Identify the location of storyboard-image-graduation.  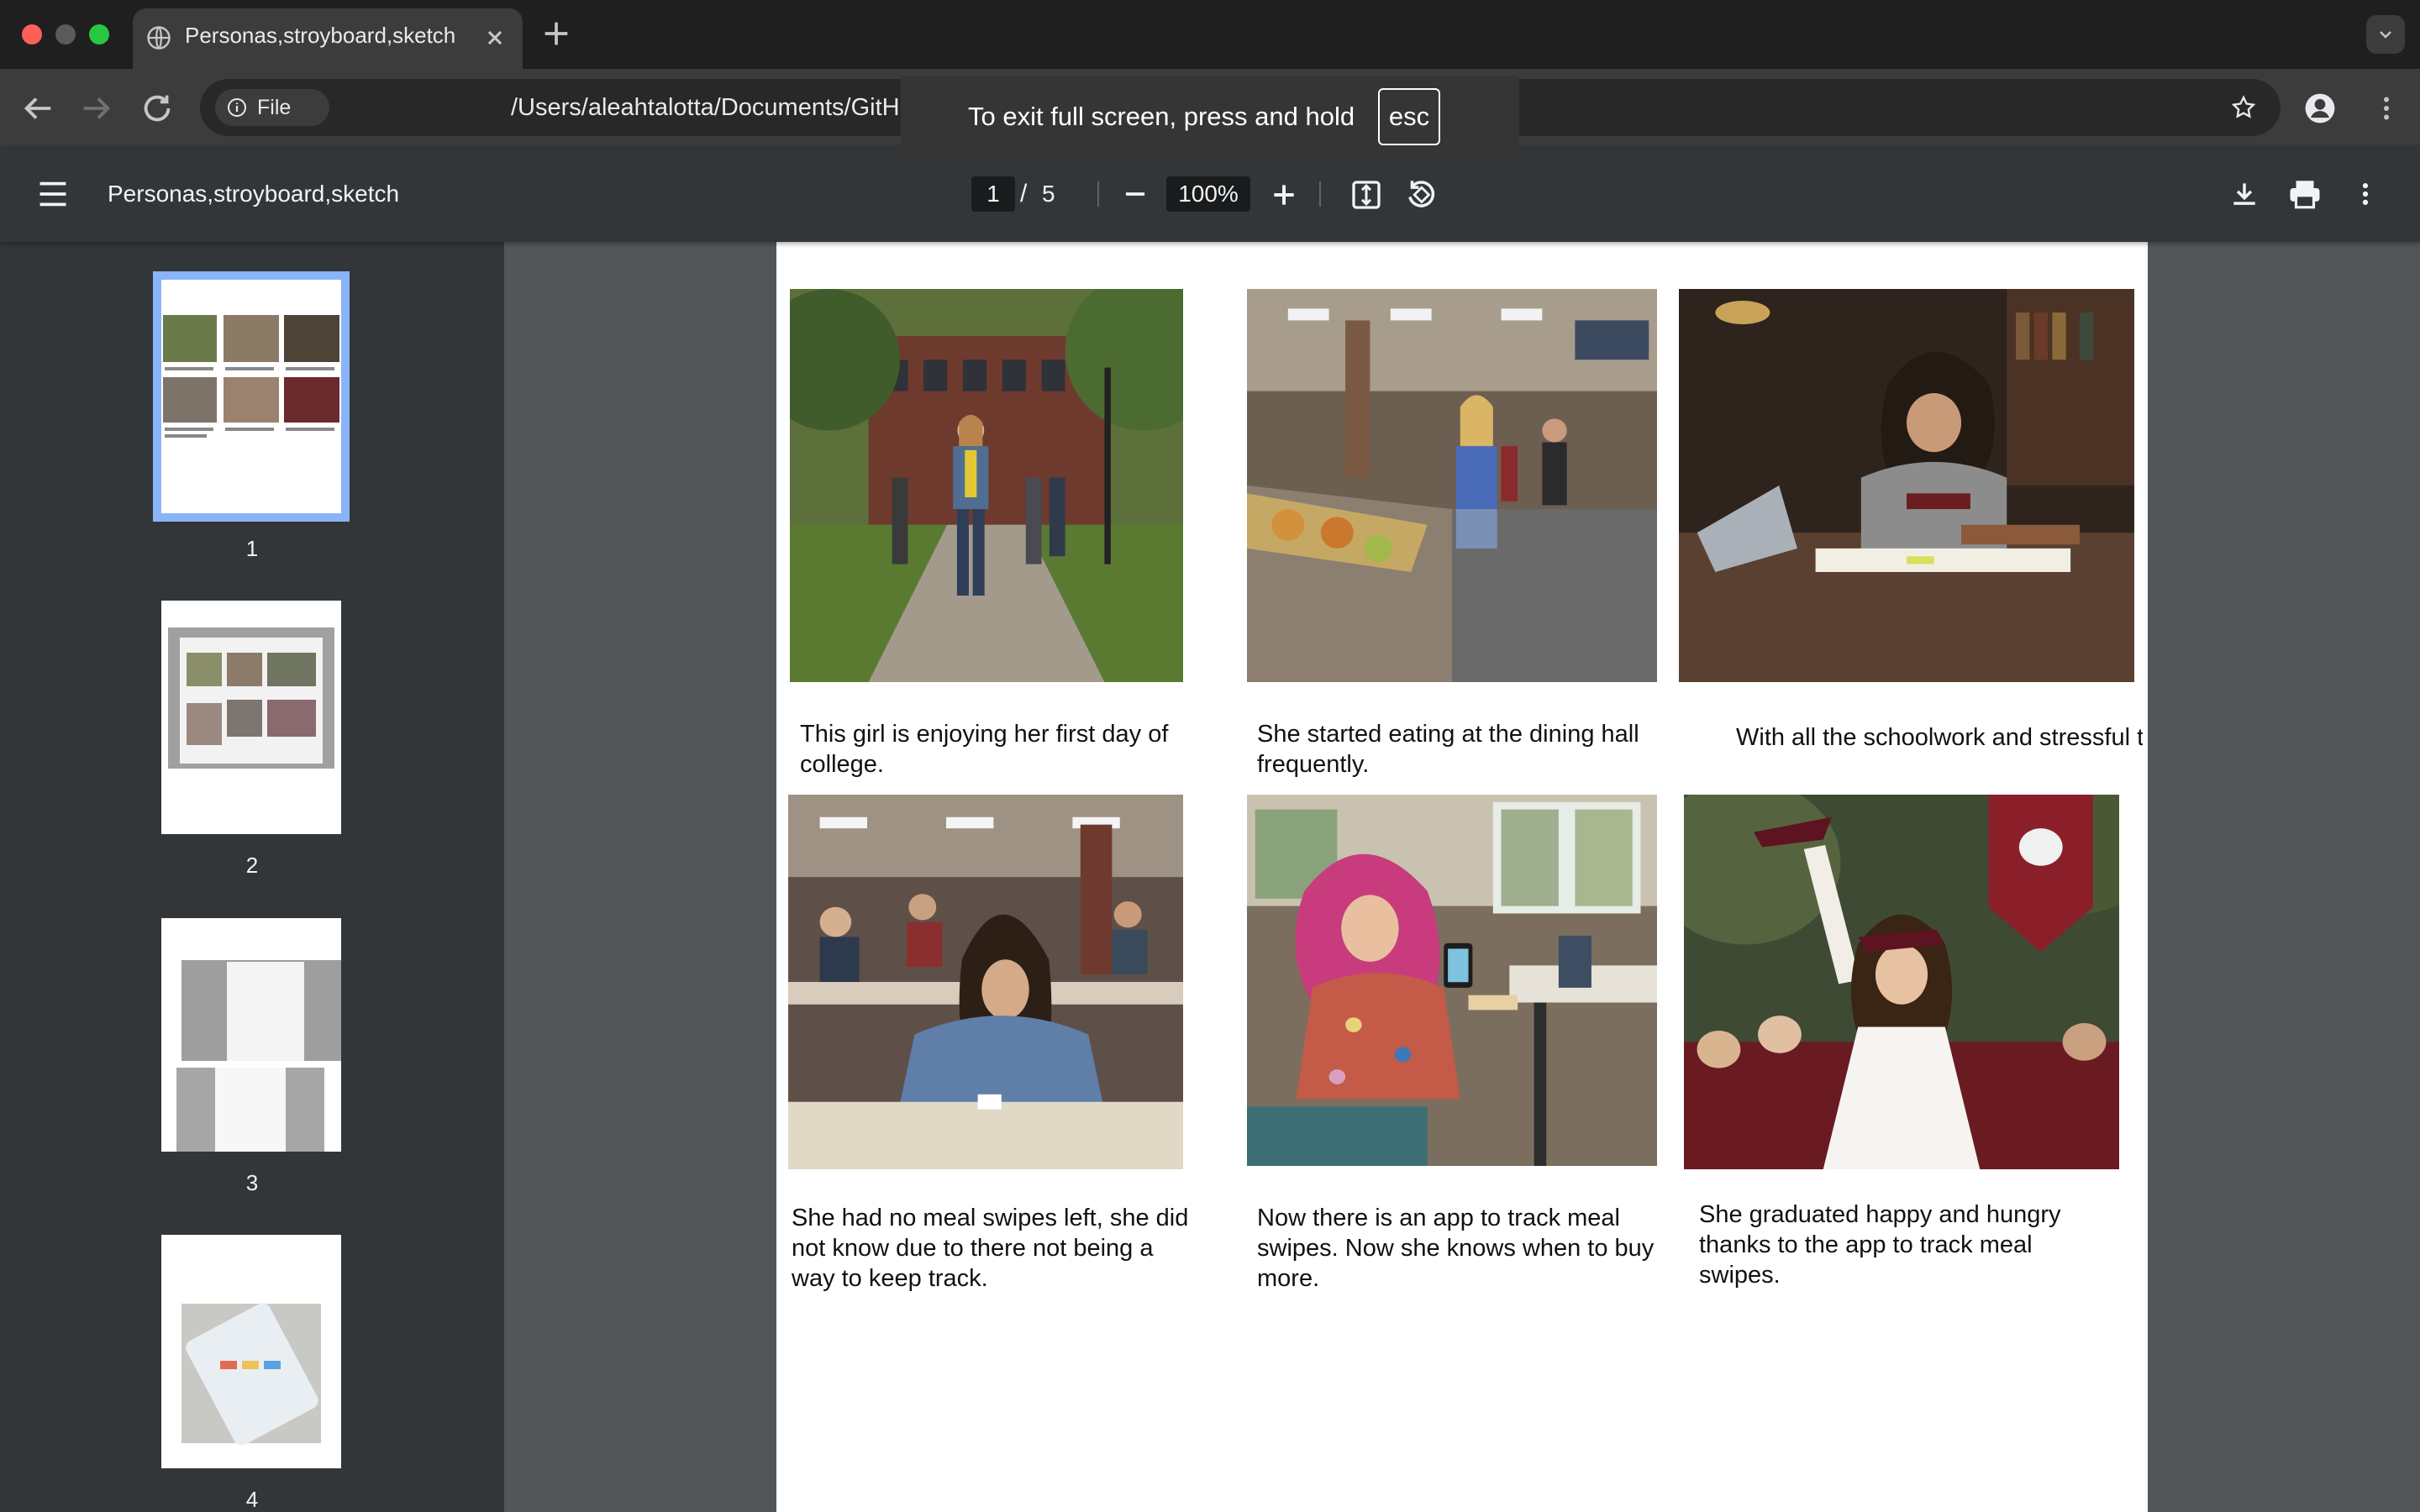
(1902, 982).